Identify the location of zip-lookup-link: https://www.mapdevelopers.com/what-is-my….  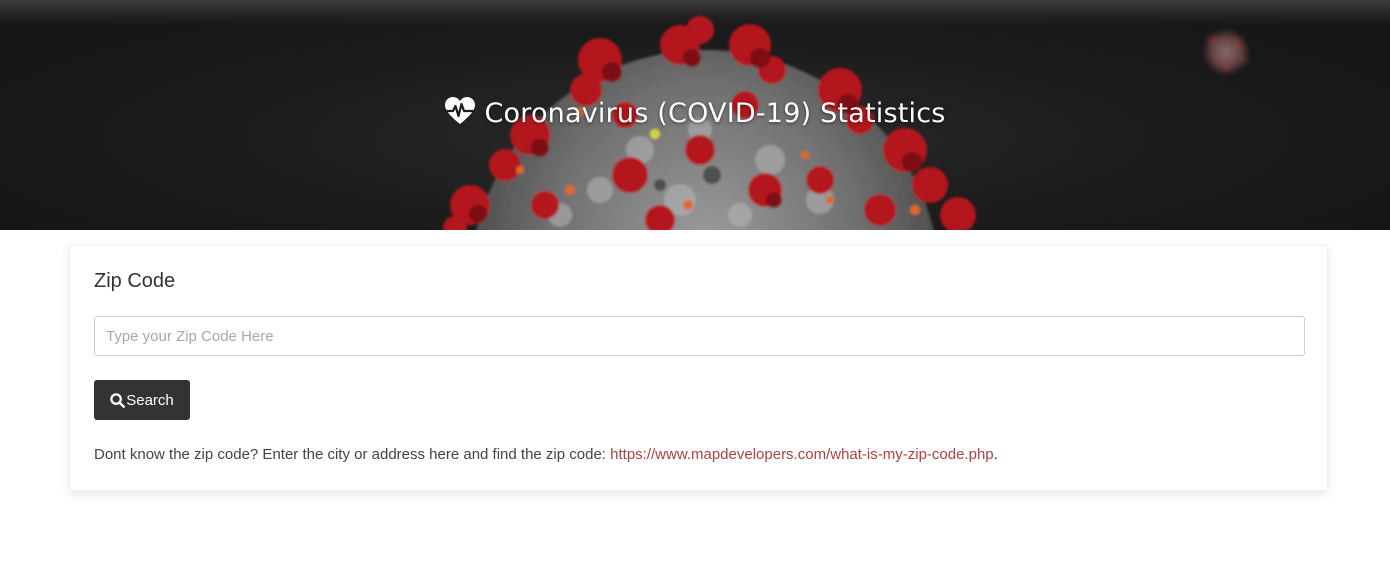
(801, 454).